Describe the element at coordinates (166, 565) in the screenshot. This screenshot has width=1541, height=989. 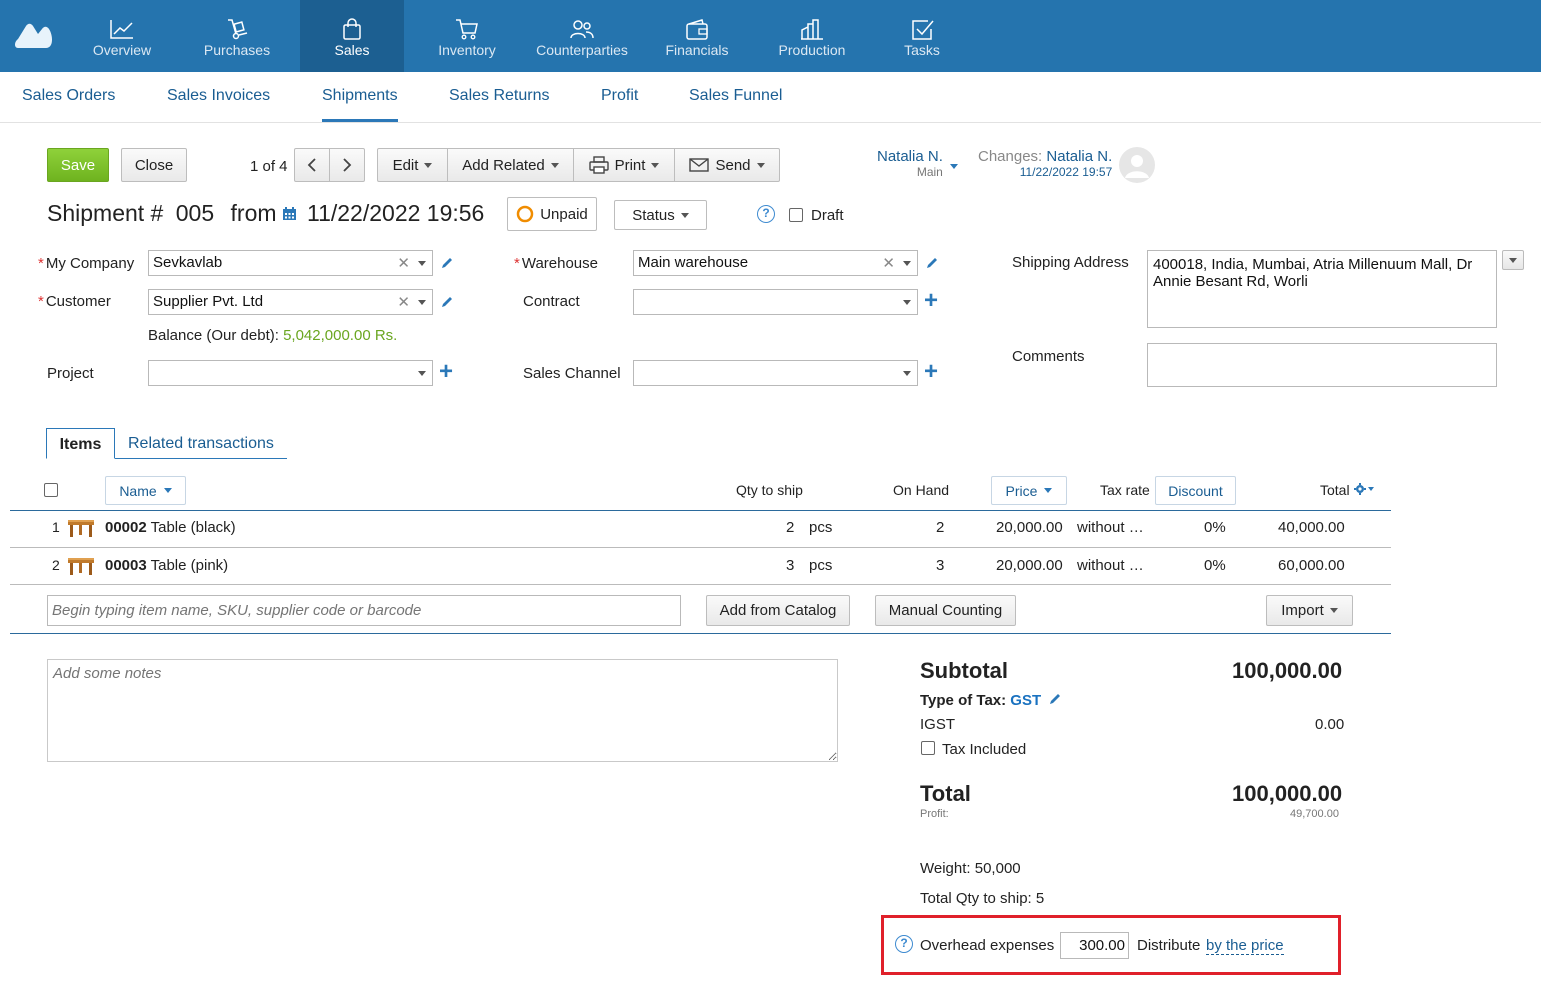
I see `item-name: 00003 Table (pink)` at that location.